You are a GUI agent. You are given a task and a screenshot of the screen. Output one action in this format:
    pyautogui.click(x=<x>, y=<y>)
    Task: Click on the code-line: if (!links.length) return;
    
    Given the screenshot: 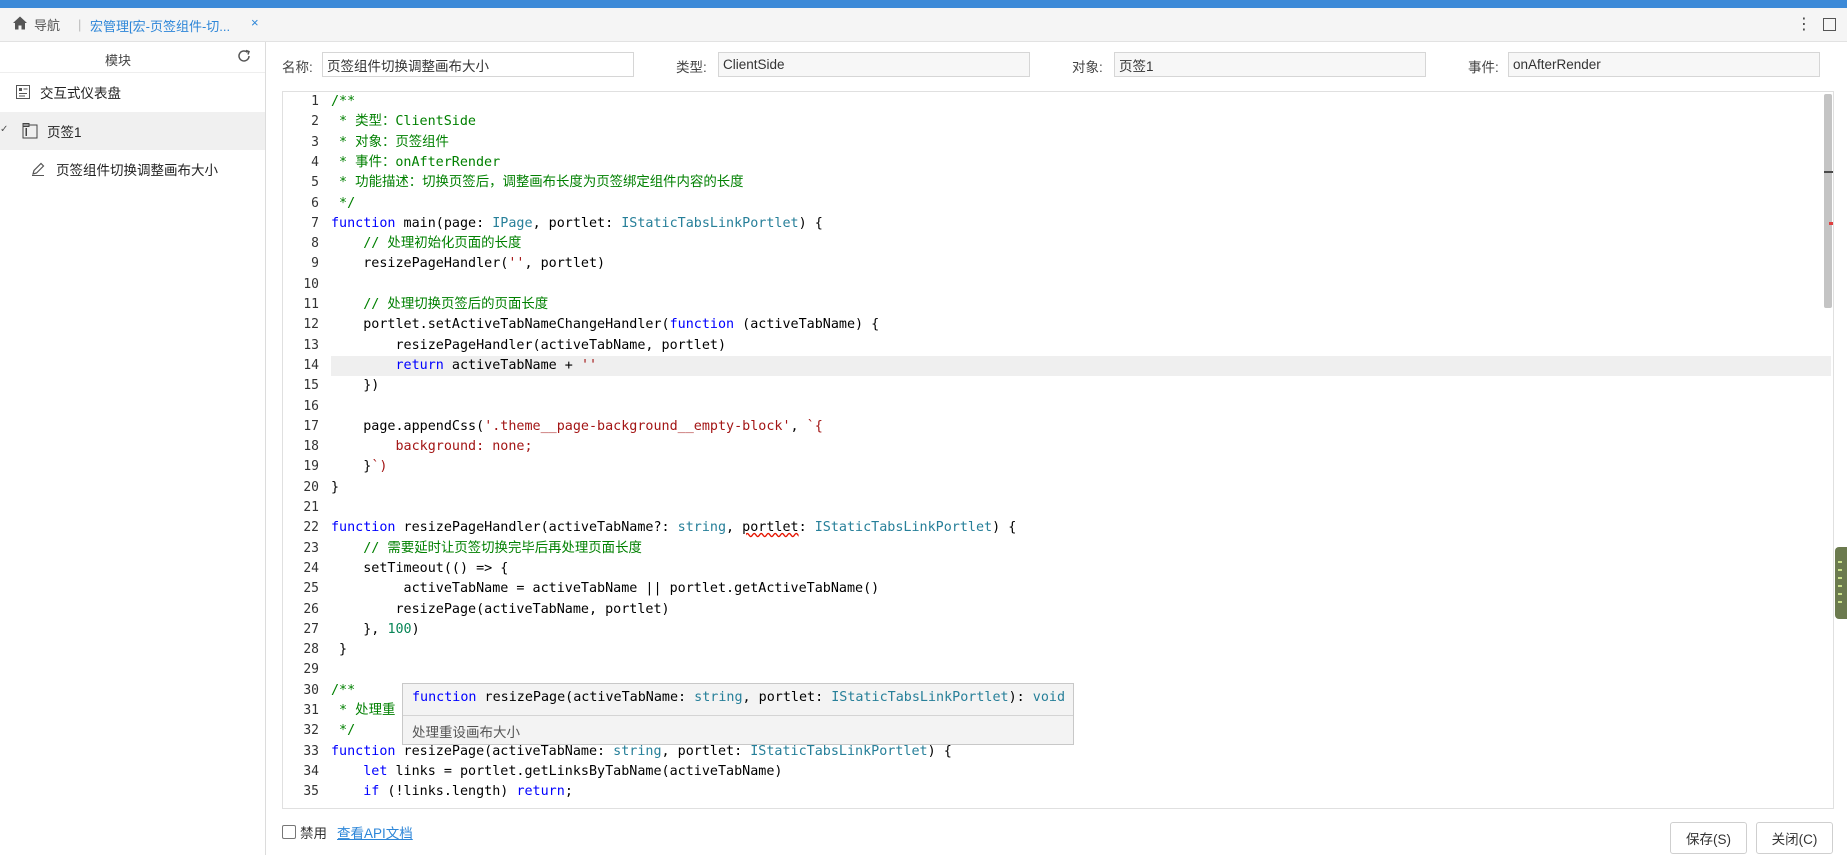 What is the action you would take?
    pyautogui.click(x=468, y=792)
    